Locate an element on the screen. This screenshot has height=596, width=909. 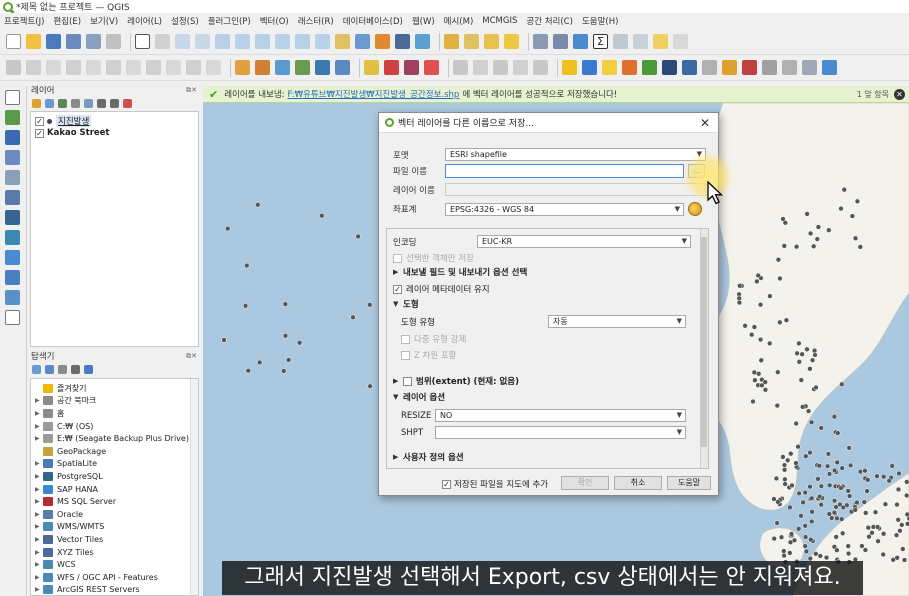
menu-processing: 공간 처리(C) is located at coordinates (549, 21).